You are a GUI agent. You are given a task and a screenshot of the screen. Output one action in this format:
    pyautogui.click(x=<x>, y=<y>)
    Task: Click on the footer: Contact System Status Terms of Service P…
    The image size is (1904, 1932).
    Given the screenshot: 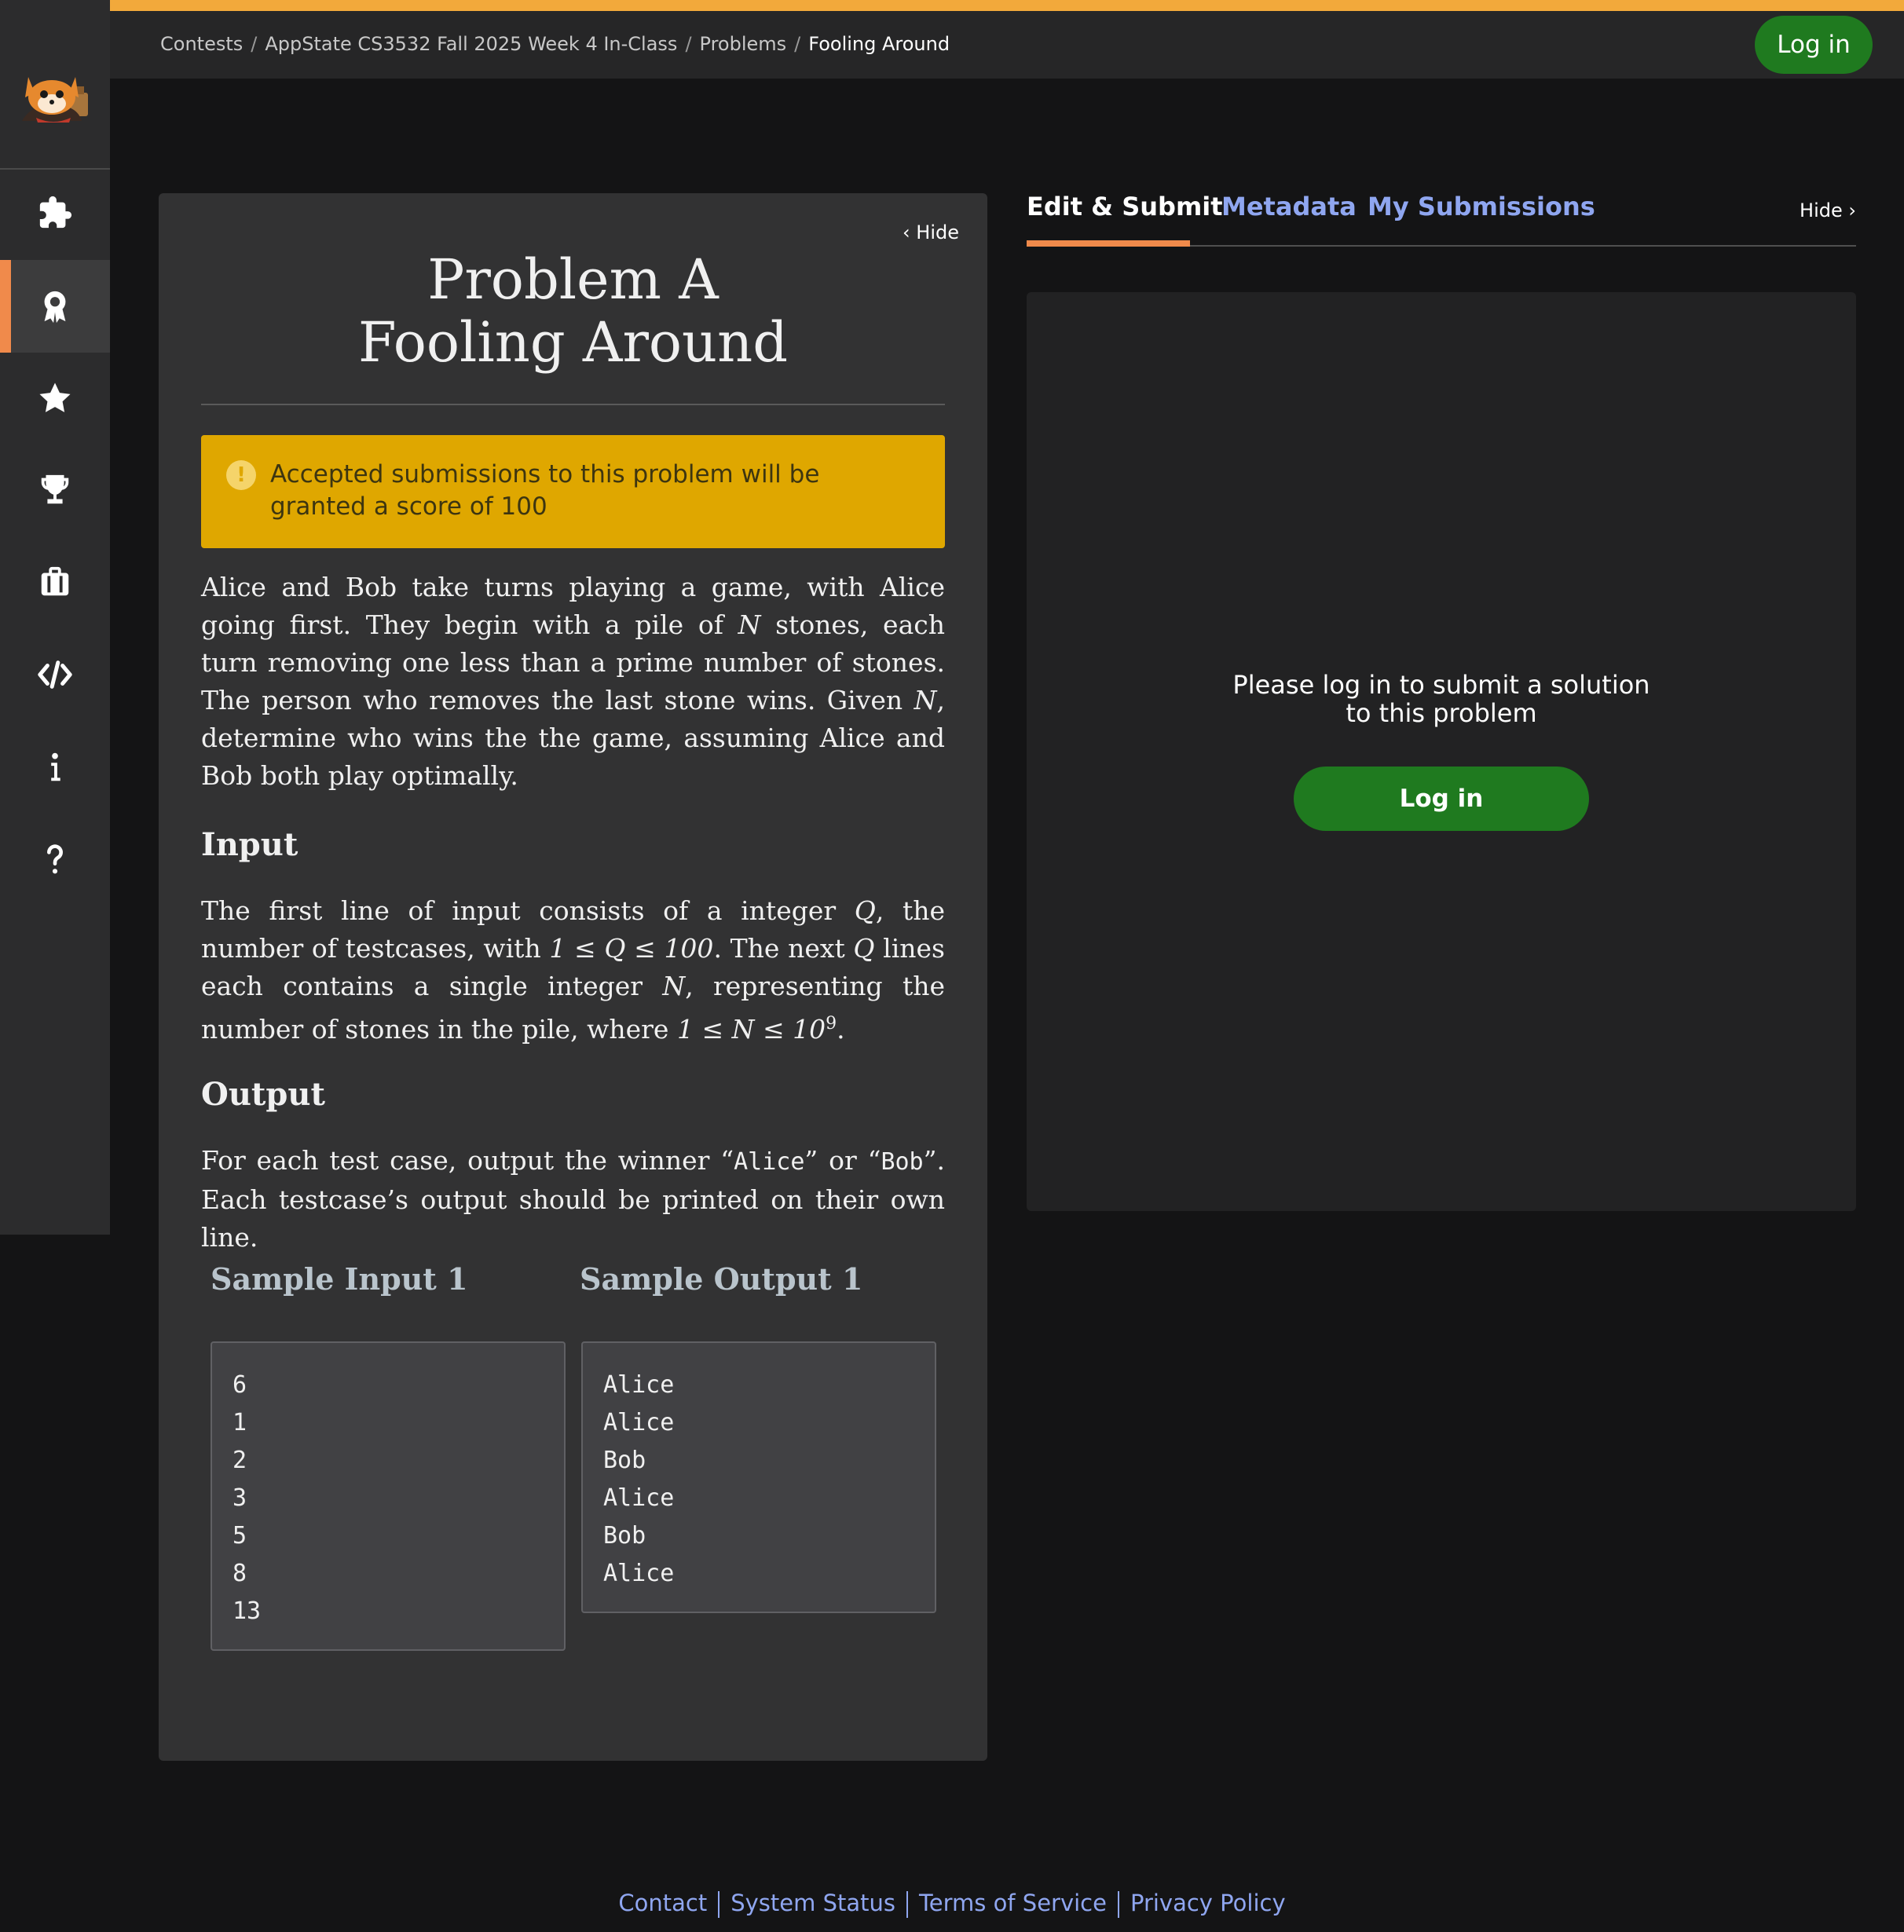 What is the action you would take?
    pyautogui.click(x=952, y=1904)
    